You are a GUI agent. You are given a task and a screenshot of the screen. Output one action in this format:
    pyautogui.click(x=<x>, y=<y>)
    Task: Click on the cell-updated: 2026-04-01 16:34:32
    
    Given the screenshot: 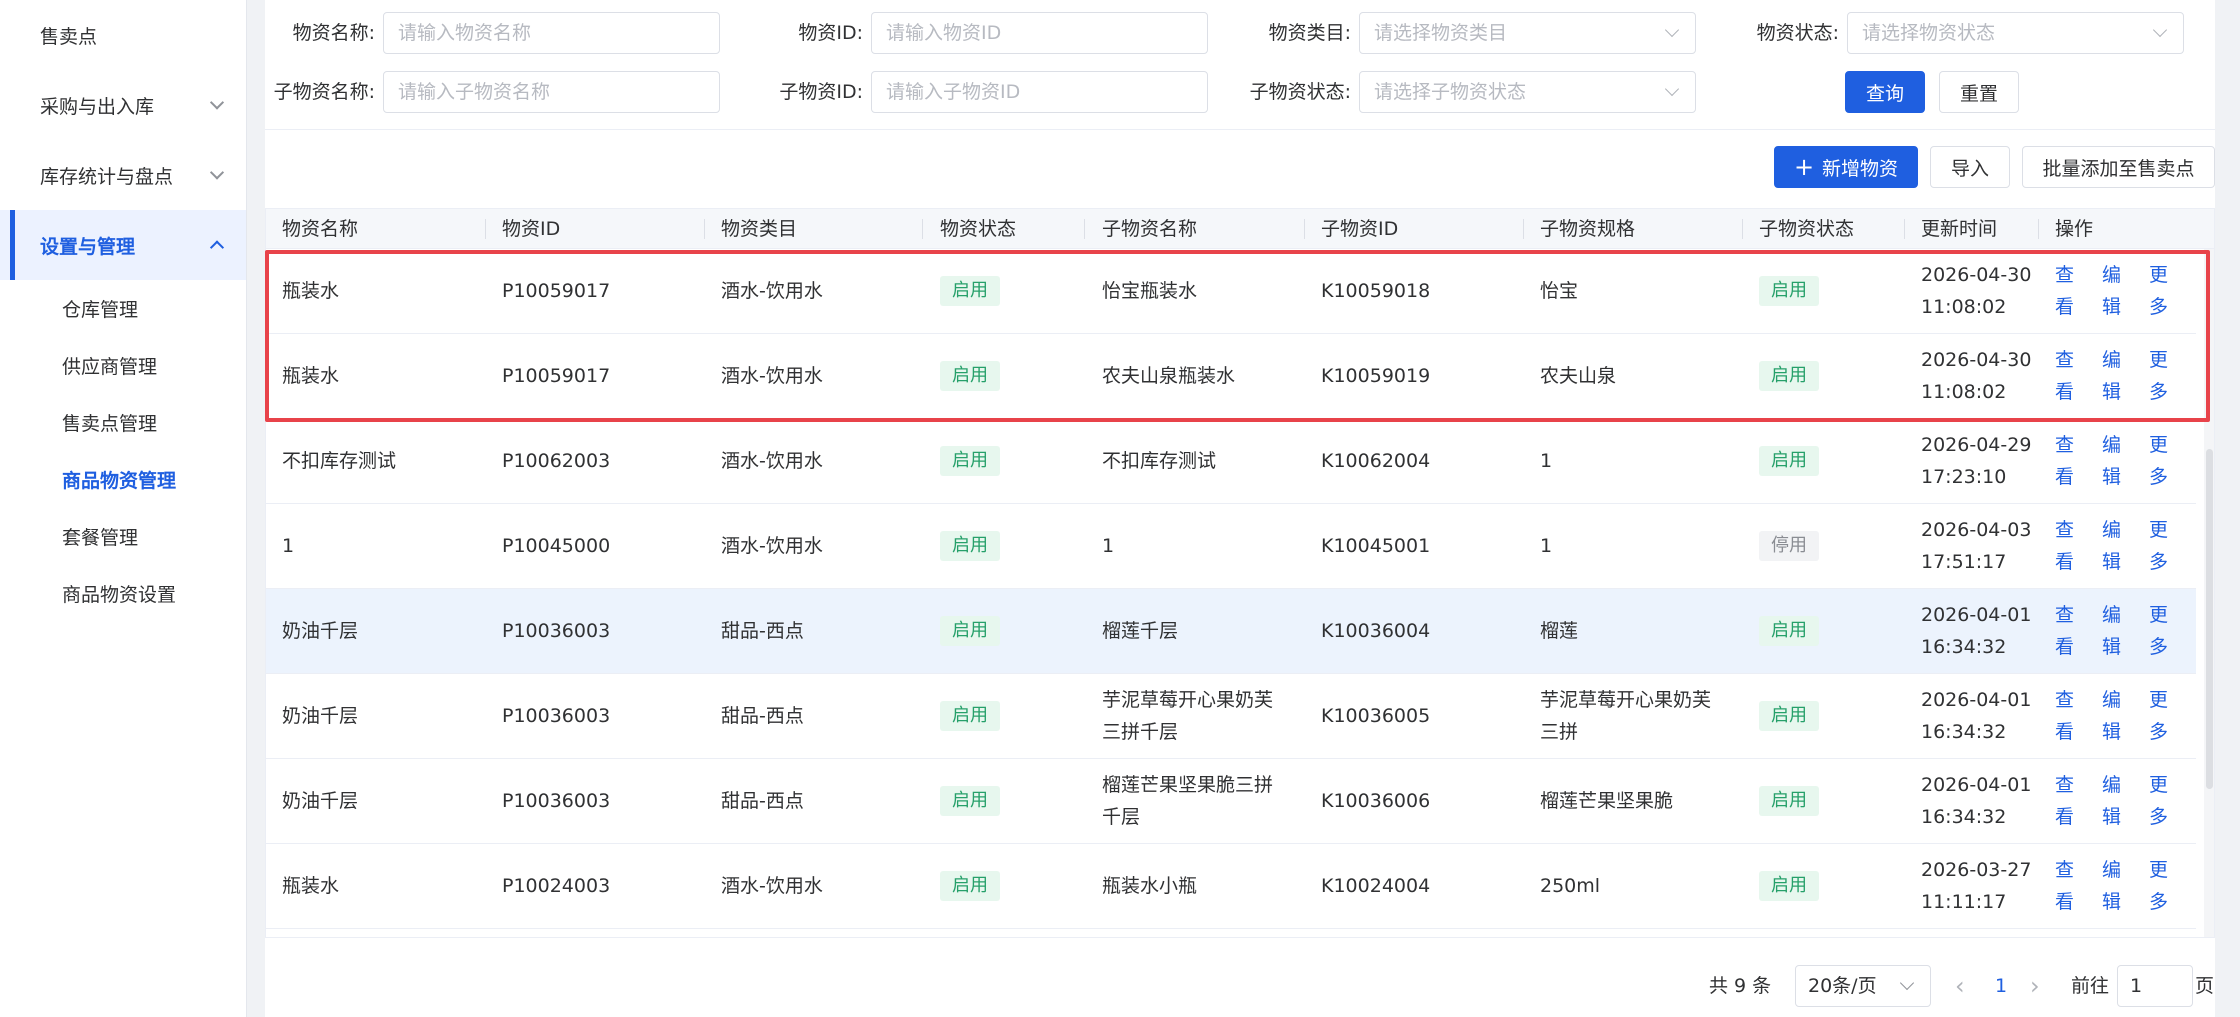 What is the action you would take?
    pyautogui.click(x=1968, y=716)
    